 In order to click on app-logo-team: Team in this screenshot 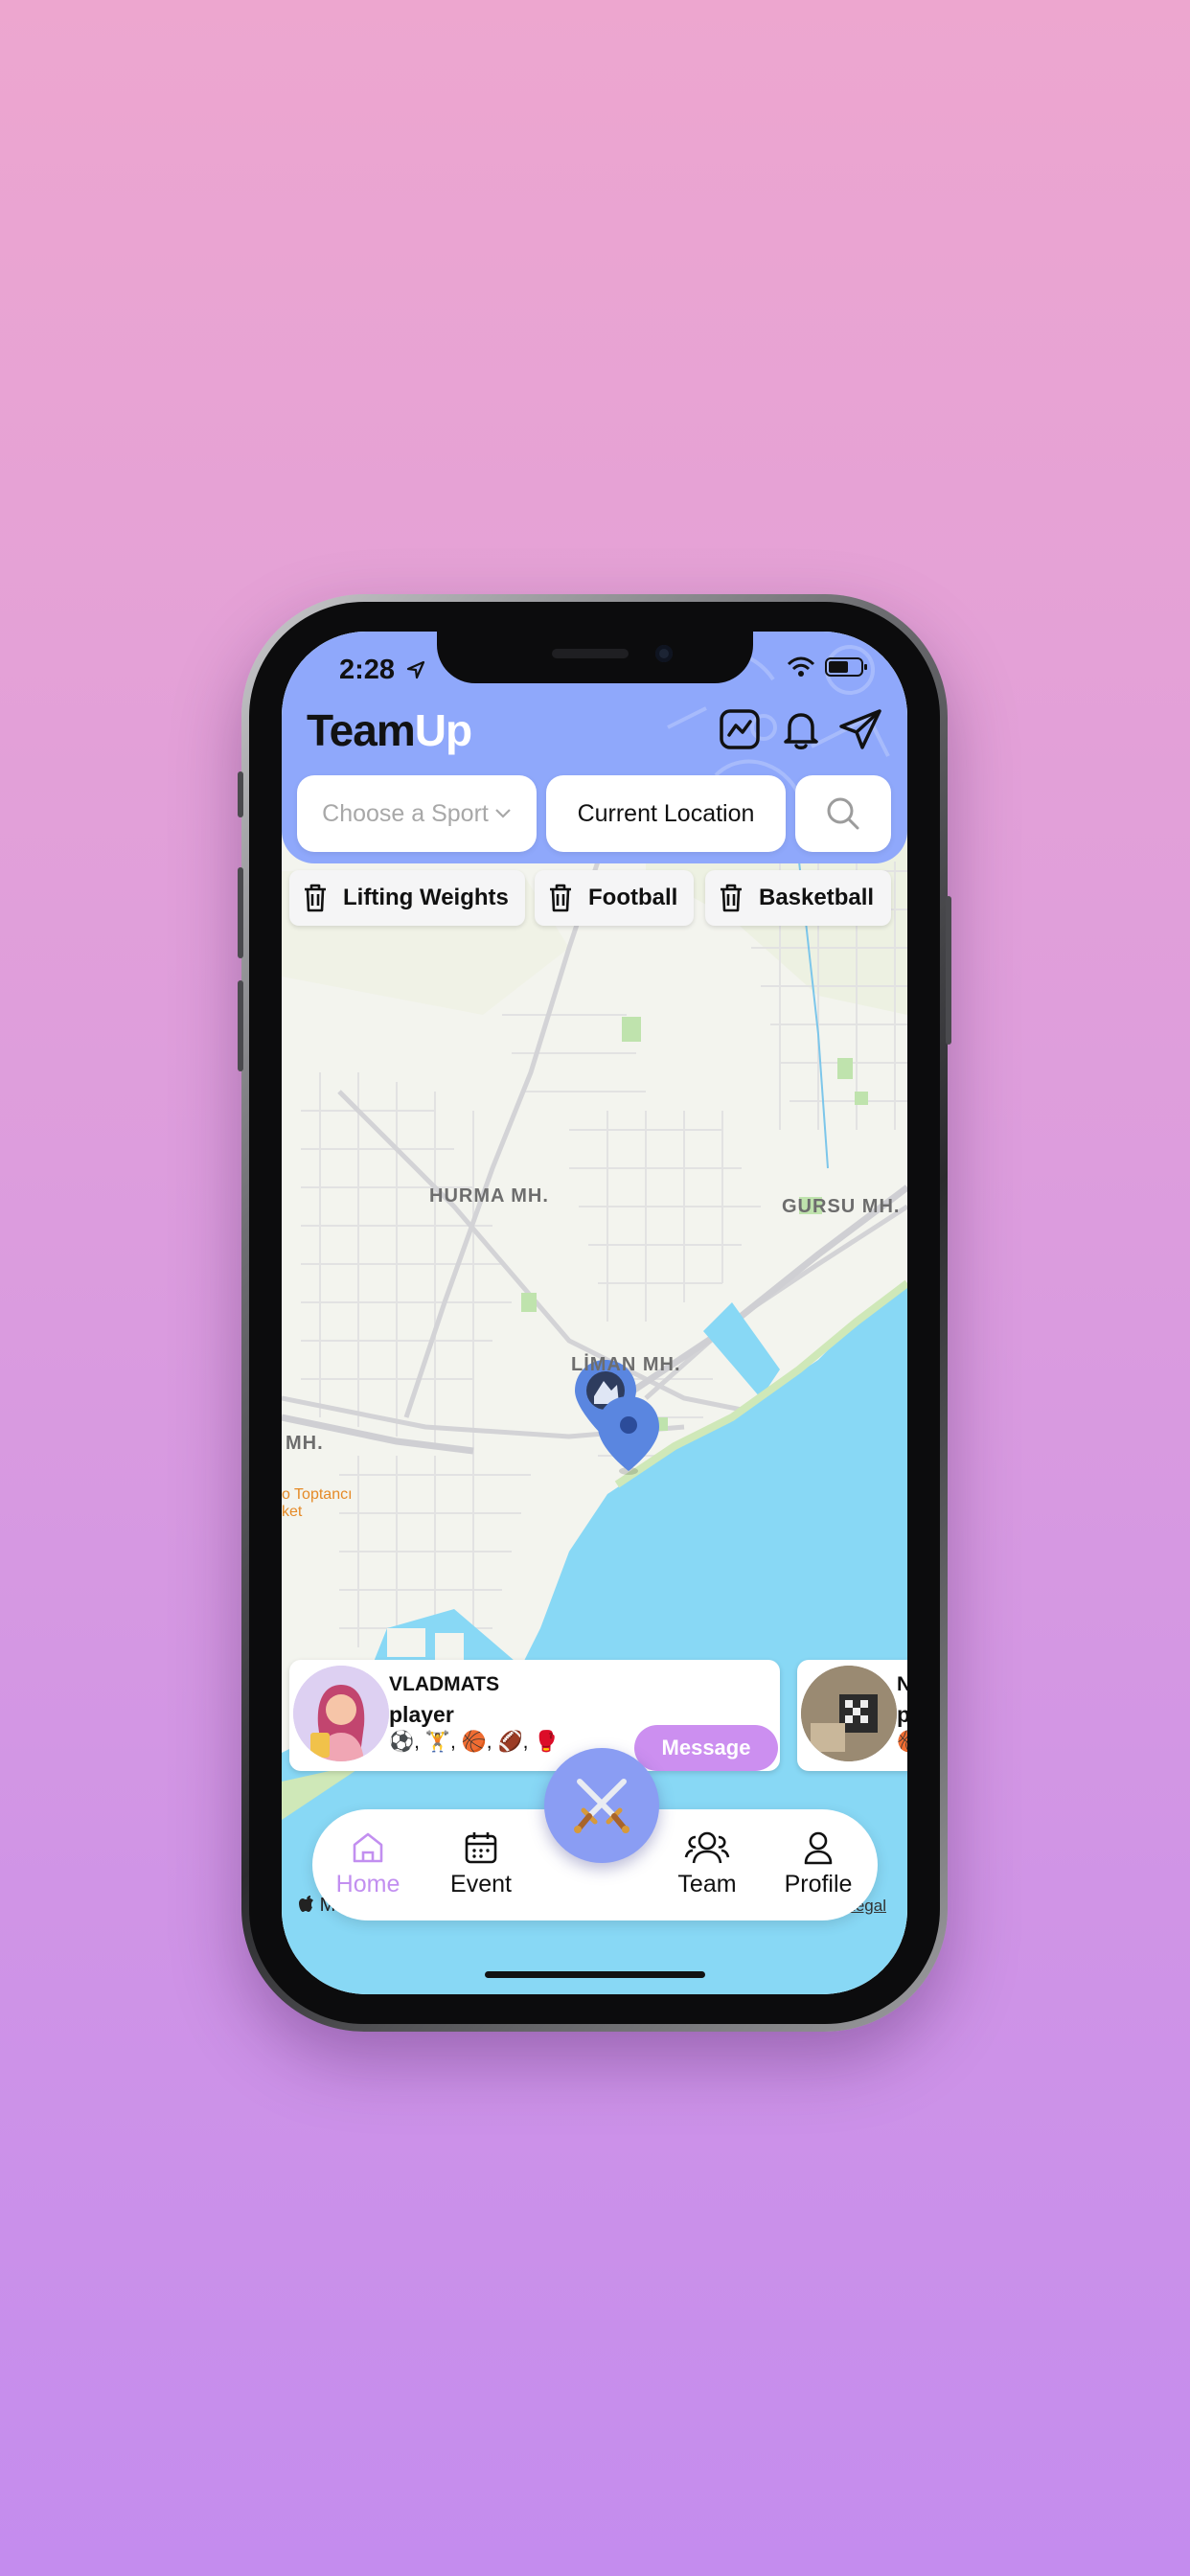, I will do `click(362, 730)`.